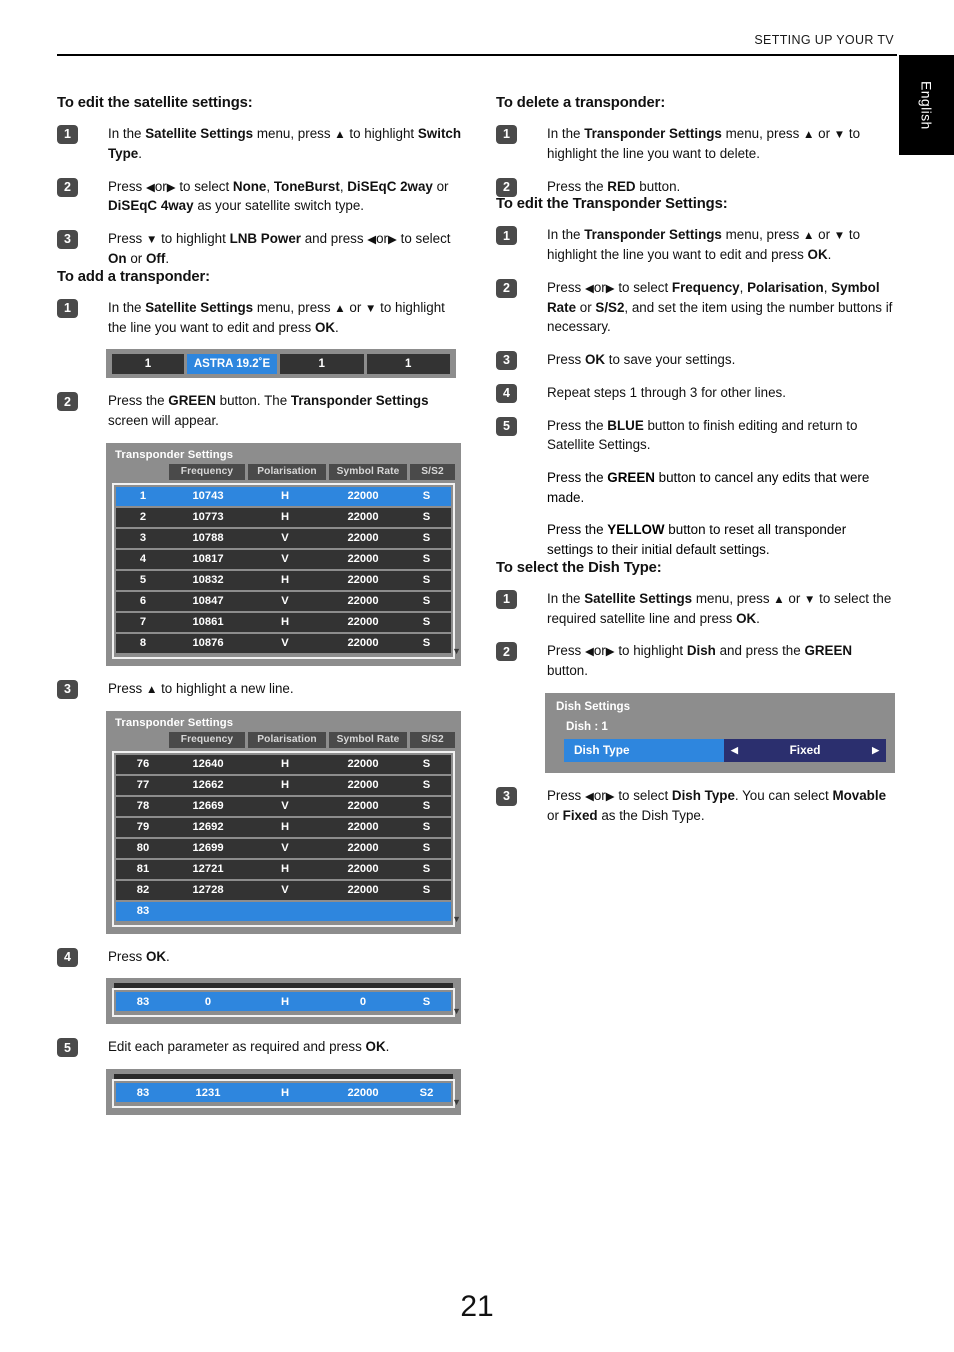 Image resolution: width=954 pixels, height=1352 pixels. What do you see at coordinates (208, 785) in the screenshot?
I see `table-cell: 12662` at bounding box center [208, 785].